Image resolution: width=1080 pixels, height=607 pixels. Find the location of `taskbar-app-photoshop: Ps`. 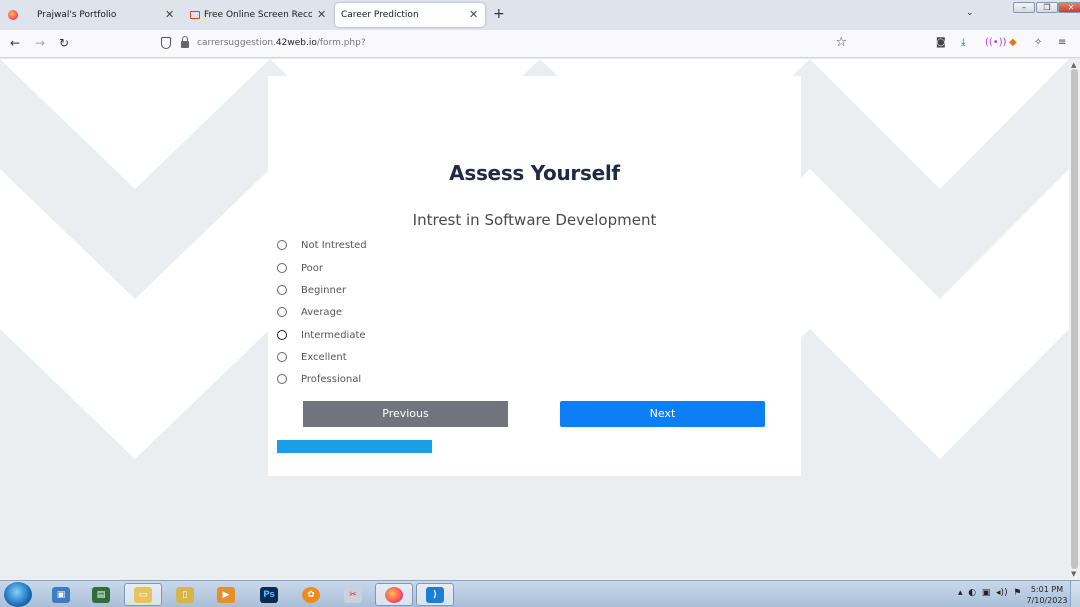

taskbar-app-photoshop: Ps is located at coordinates (269, 594).